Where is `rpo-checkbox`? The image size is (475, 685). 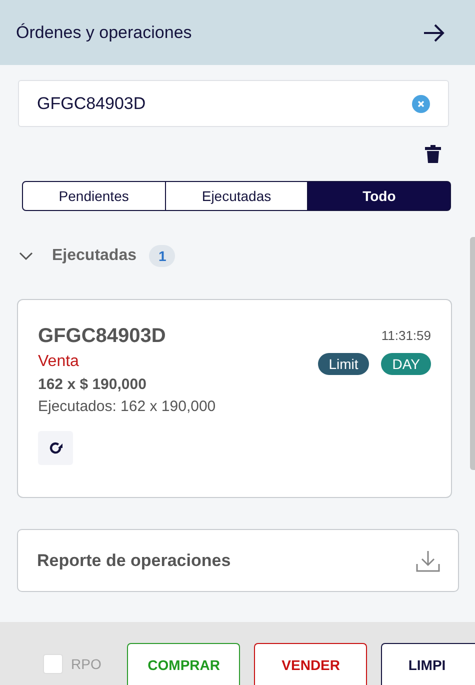 rpo-checkbox is located at coordinates (53, 664).